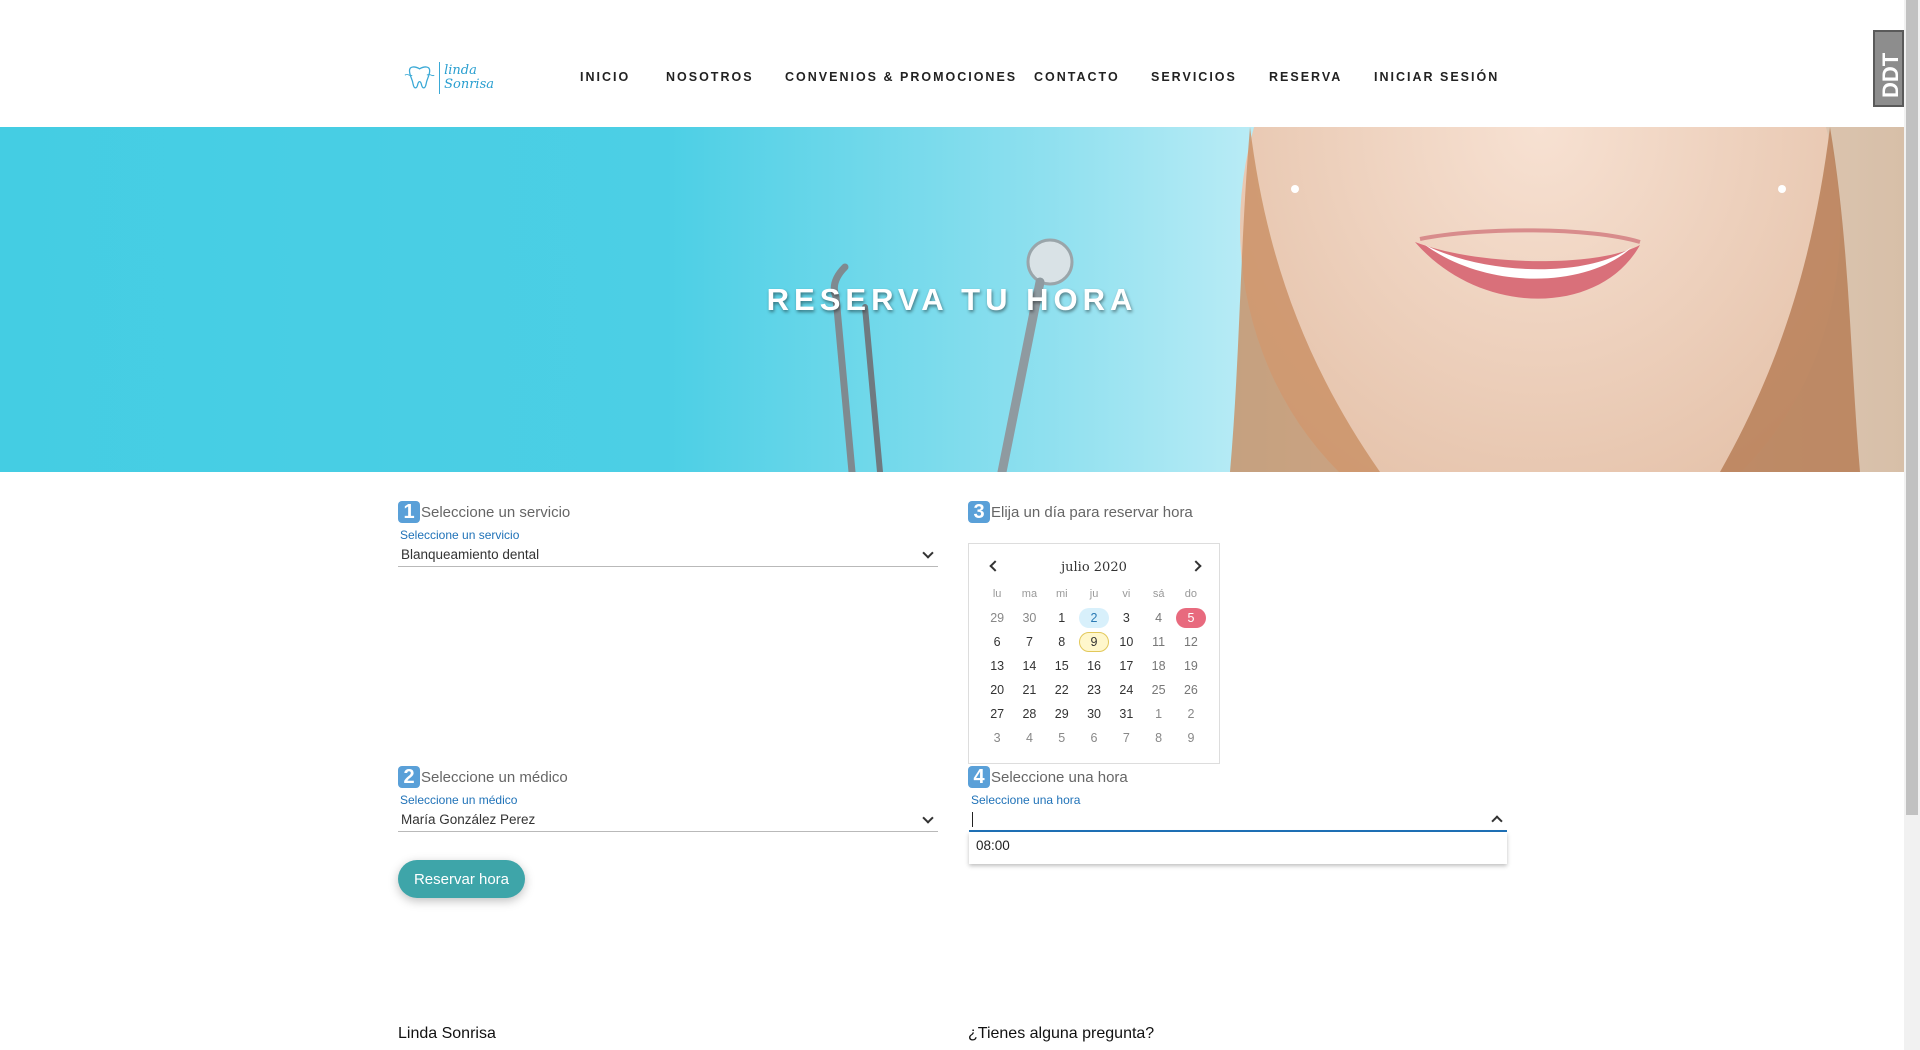 This screenshot has width=1920, height=1050. What do you see at coordinates (972, 819) in the screenshot?
I see `text-caret` at bounding box center [972, 819].